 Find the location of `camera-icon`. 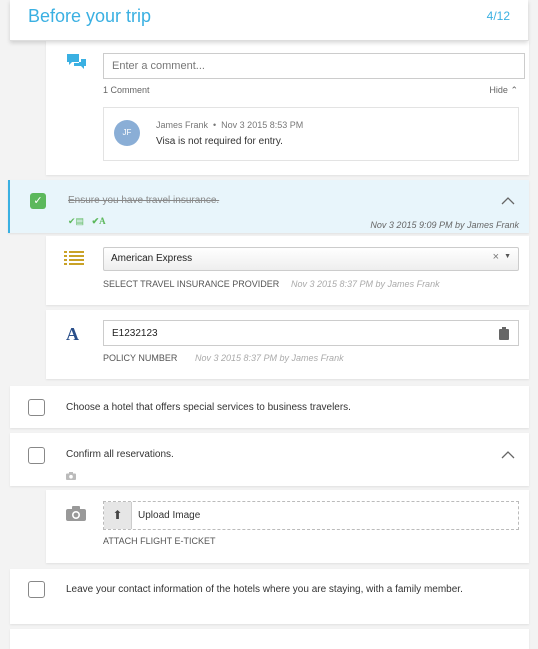

camera-icon is located at coordinates (76, 513).